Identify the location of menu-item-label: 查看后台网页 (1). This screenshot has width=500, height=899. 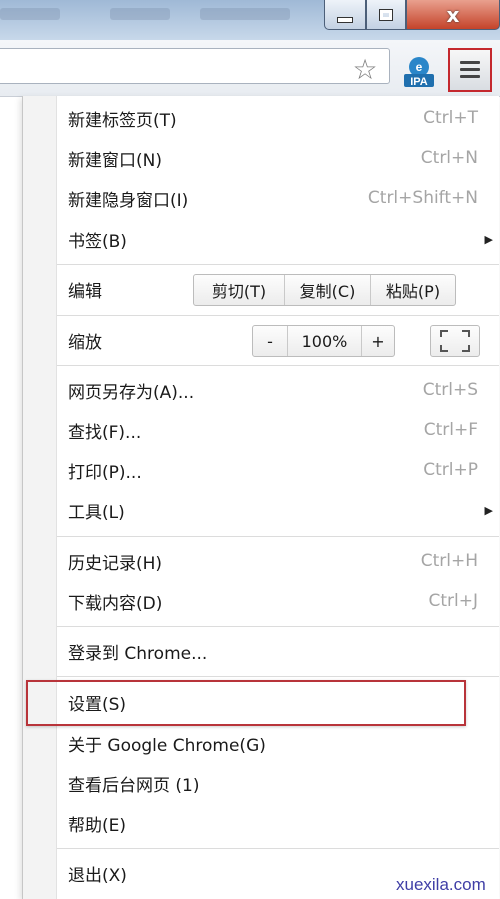
(134, 785).